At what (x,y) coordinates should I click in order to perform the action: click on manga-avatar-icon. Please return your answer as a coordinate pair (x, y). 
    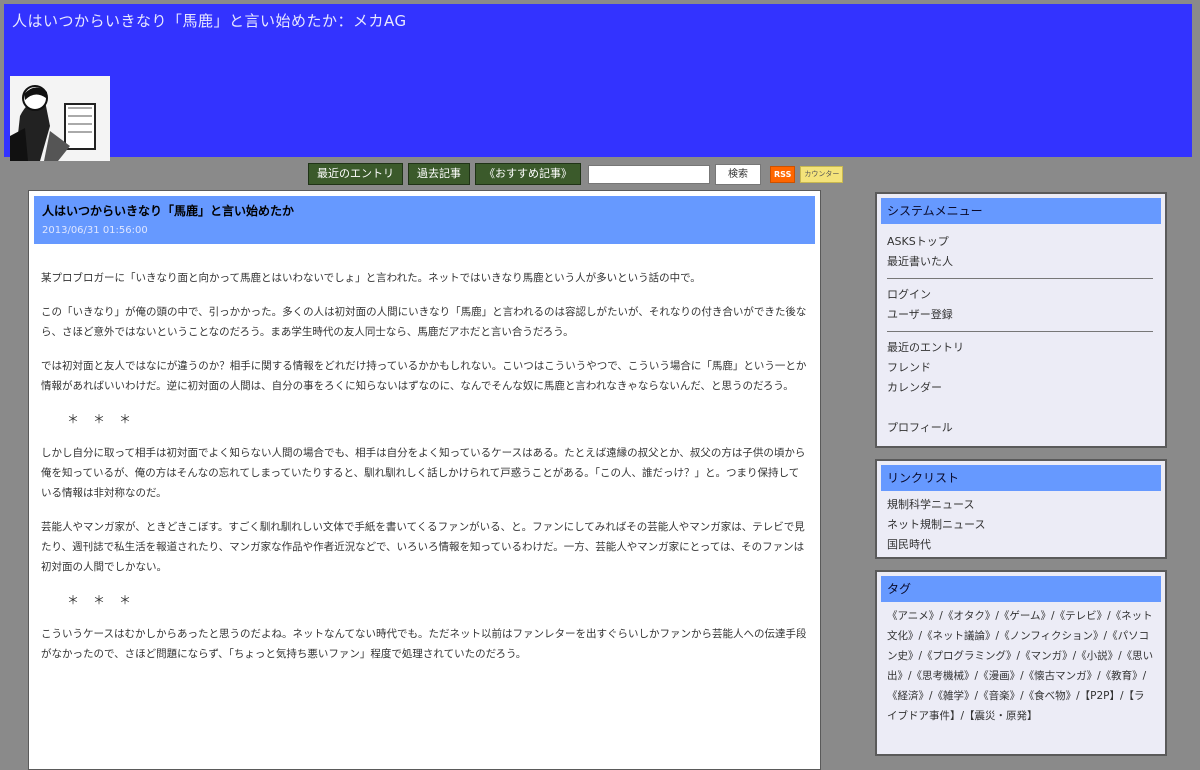
    Looking at the image, I should click on (60, 118).